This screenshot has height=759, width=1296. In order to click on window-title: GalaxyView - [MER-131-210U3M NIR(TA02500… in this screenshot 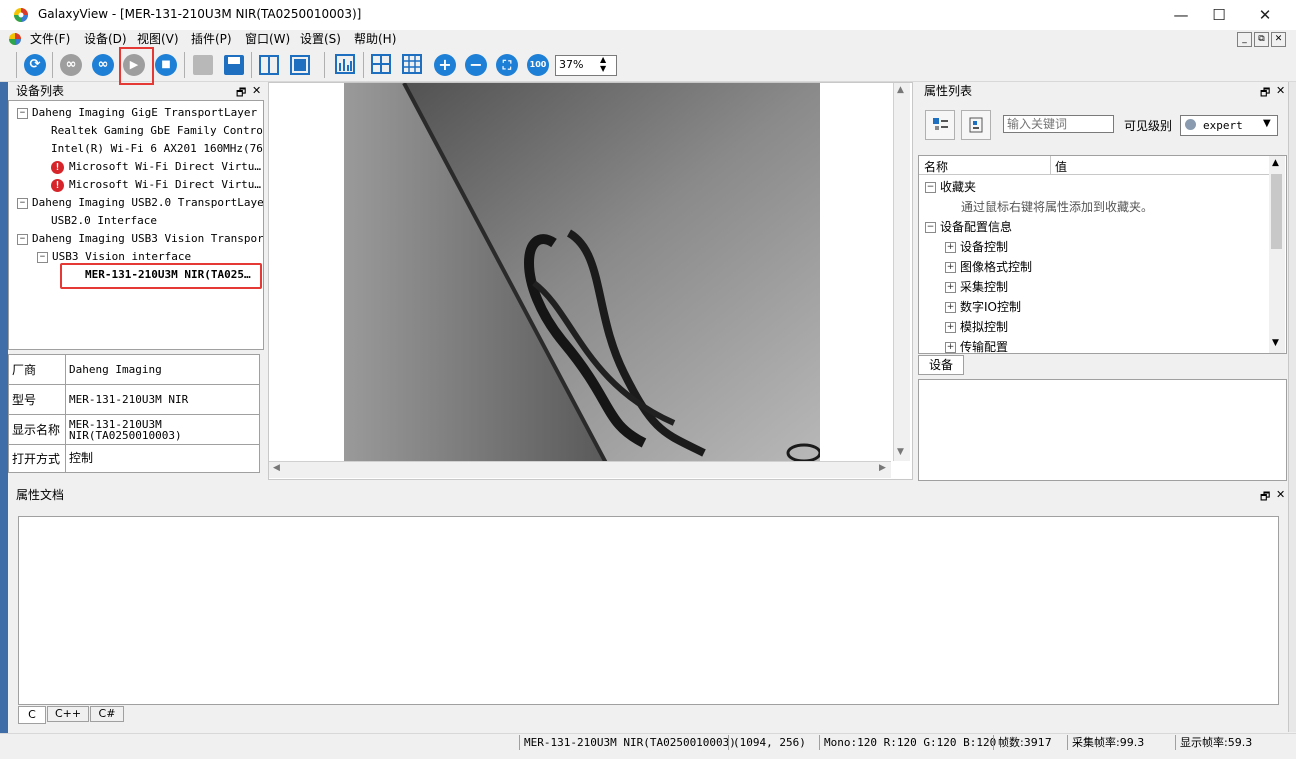, I will do `click(200, 14)`.